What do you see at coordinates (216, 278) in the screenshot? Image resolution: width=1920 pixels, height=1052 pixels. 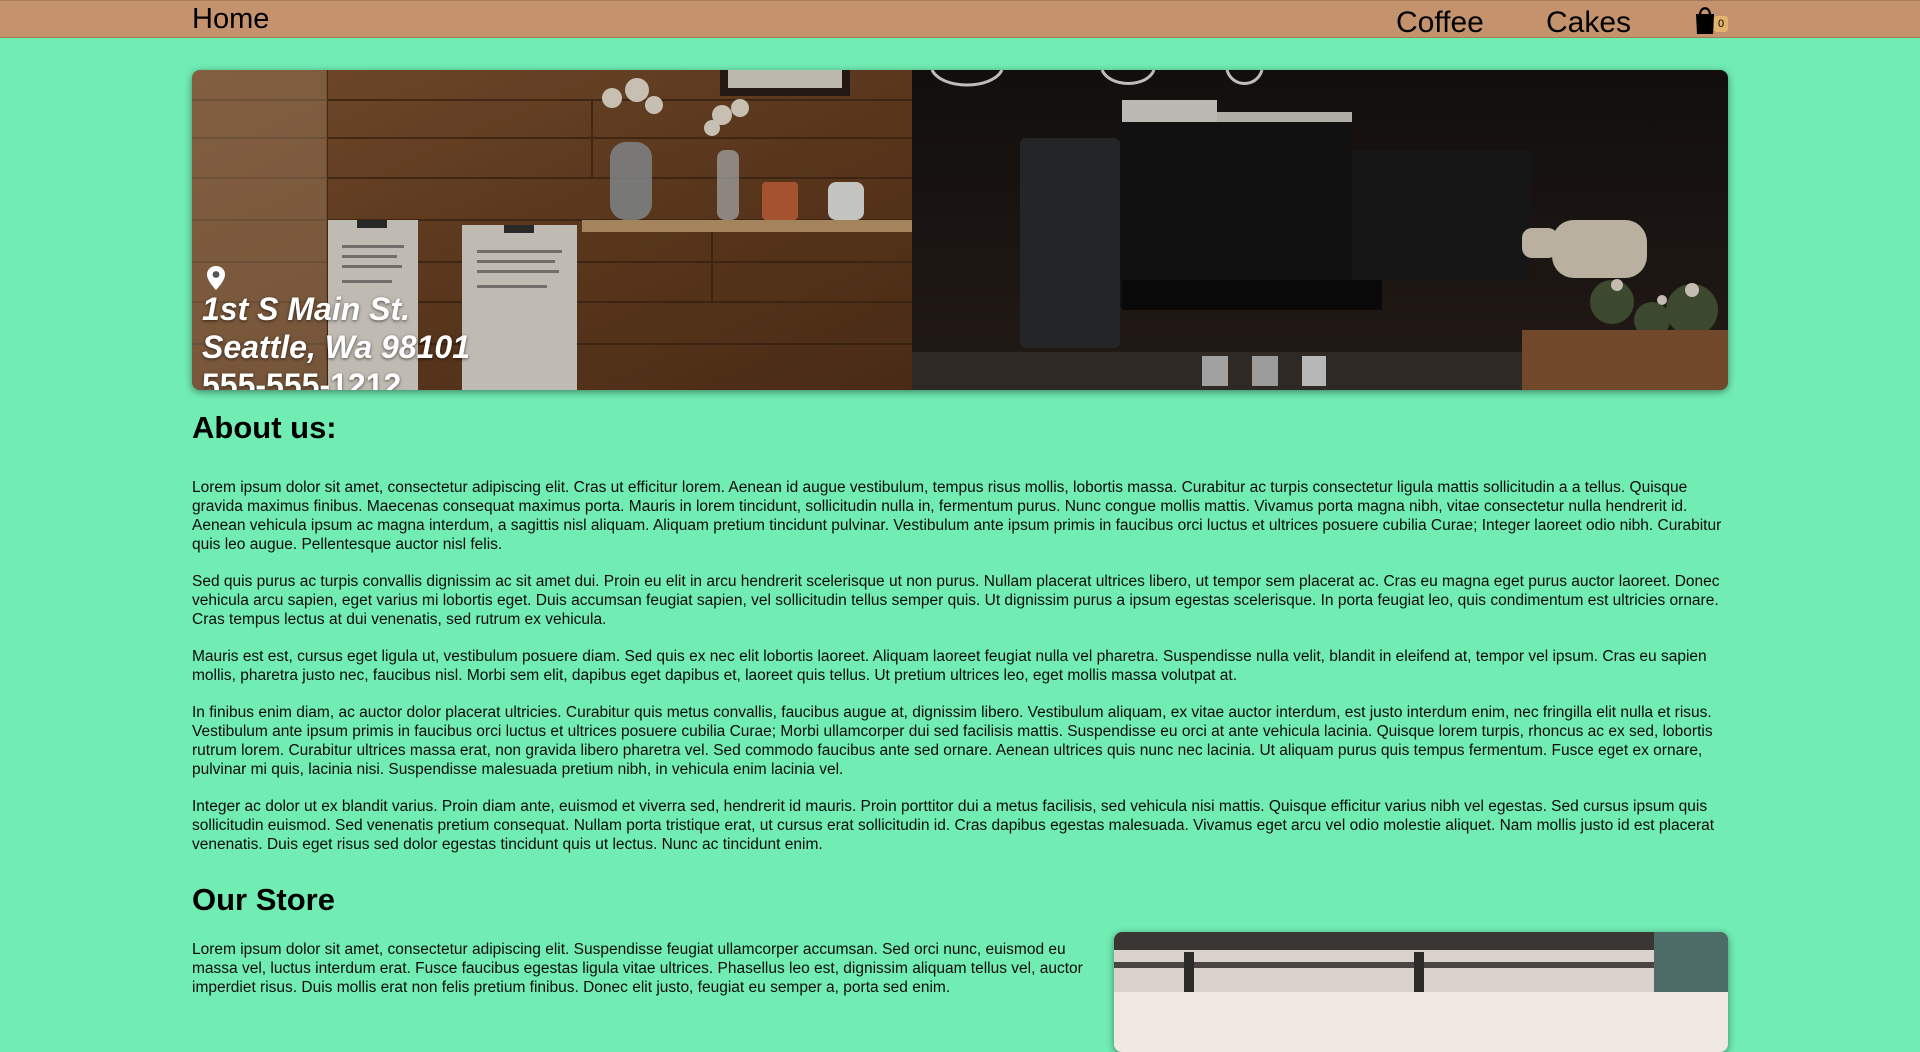 I see `map-pin-icon` at bounding box center [216, 278].